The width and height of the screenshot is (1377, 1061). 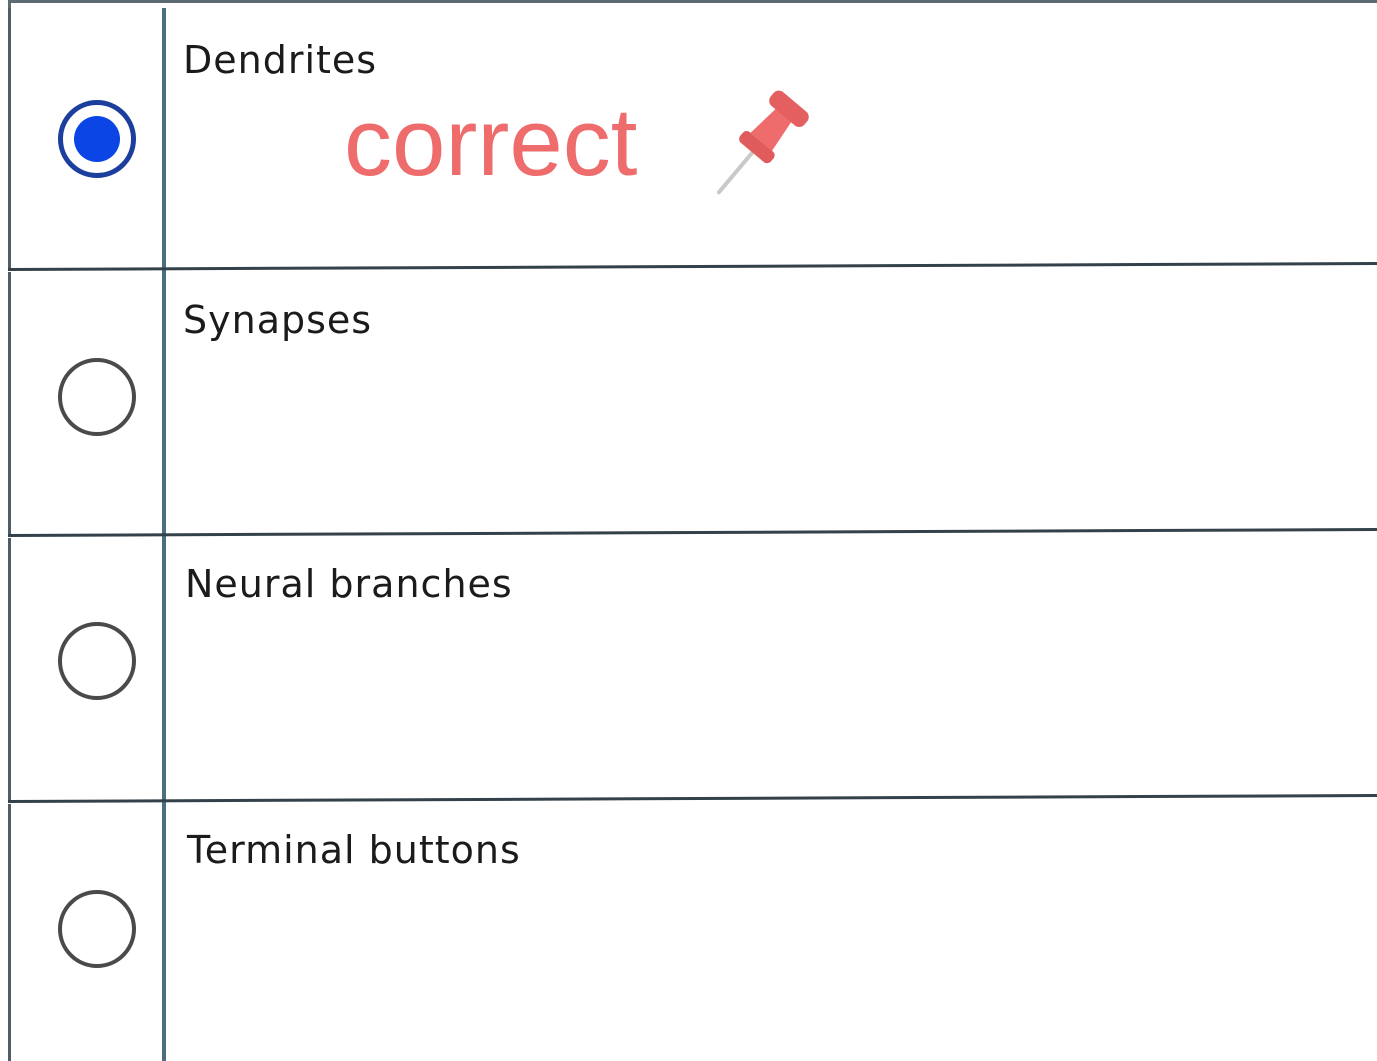 I want to click on radio-button-terminal-buttons, so click(x=97, y=929).